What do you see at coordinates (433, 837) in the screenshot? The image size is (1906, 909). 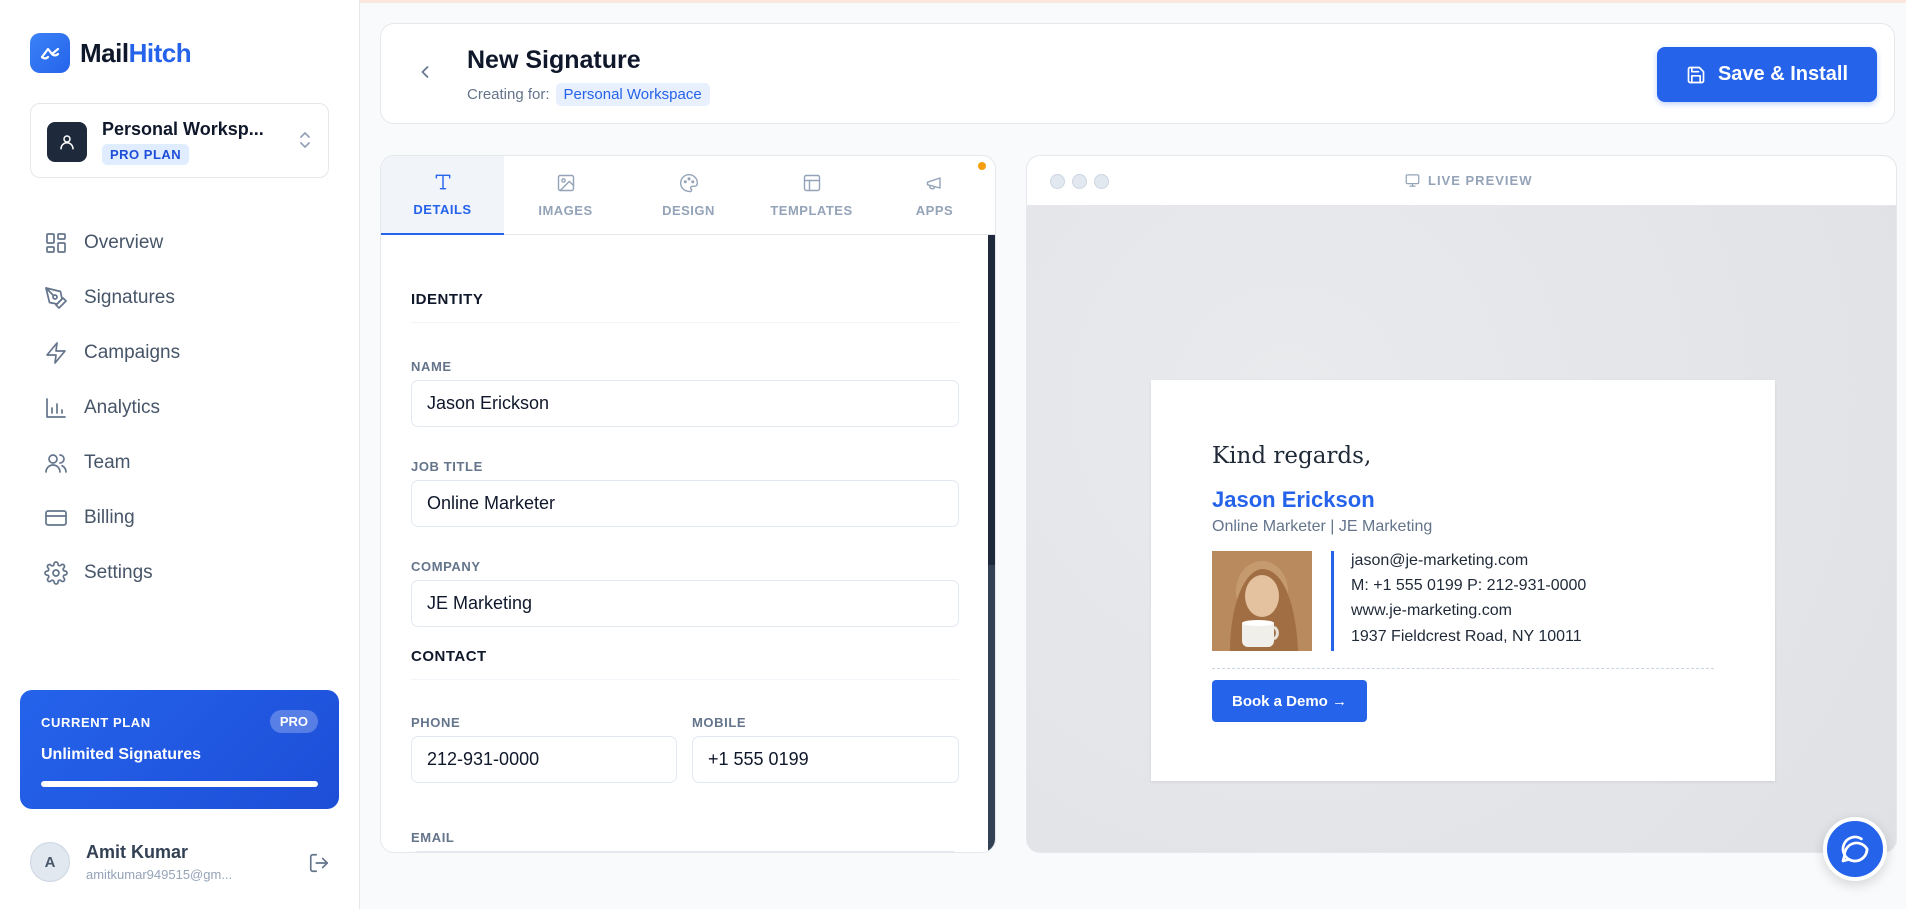 I see `email-label: EMAIL` at bounding box center [433, 837].